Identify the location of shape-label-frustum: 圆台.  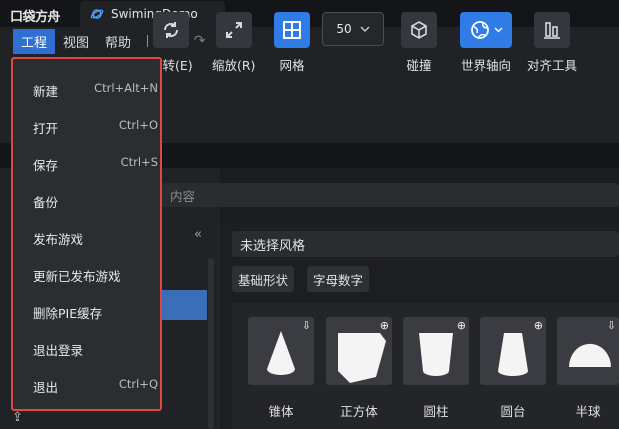
(513, 411).